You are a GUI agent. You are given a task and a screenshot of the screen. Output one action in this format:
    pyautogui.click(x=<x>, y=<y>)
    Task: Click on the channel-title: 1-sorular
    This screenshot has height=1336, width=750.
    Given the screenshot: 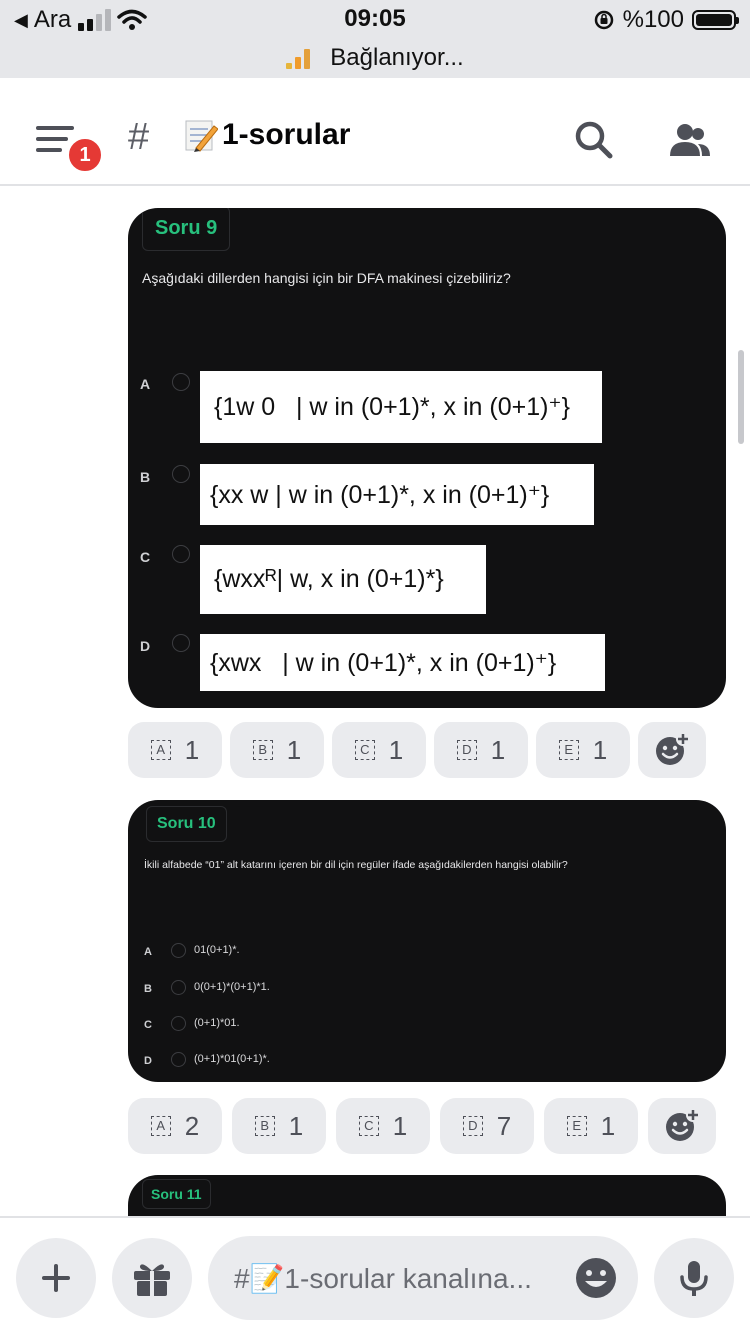 What is the action you would take?
    pyautogui.click(x=267, y=135)
    